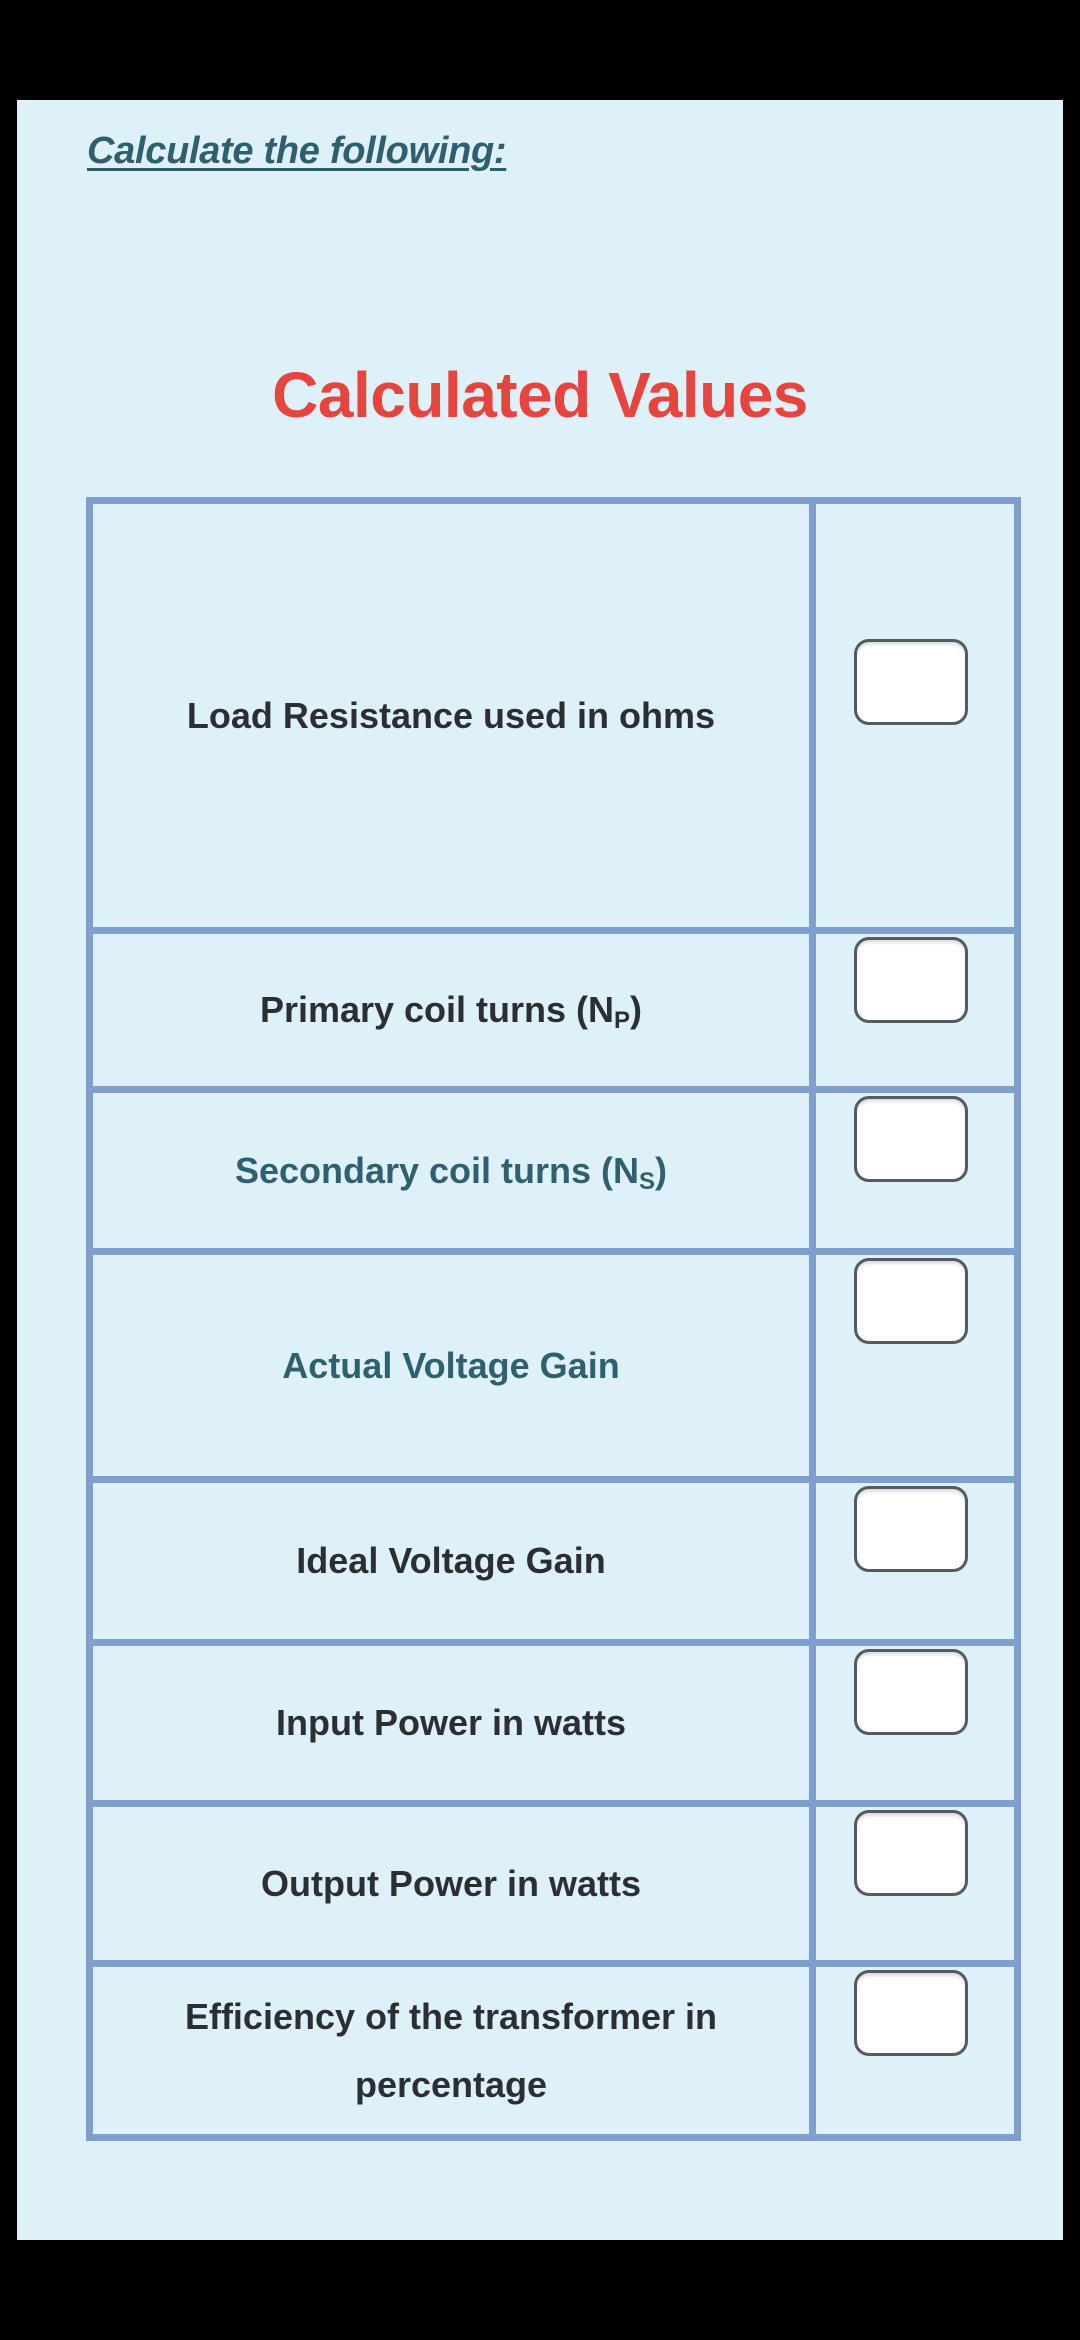 This screenshot has height=2340, width=1080. I want to click on ideal-voltage-gain-input, so click(911, 1529).